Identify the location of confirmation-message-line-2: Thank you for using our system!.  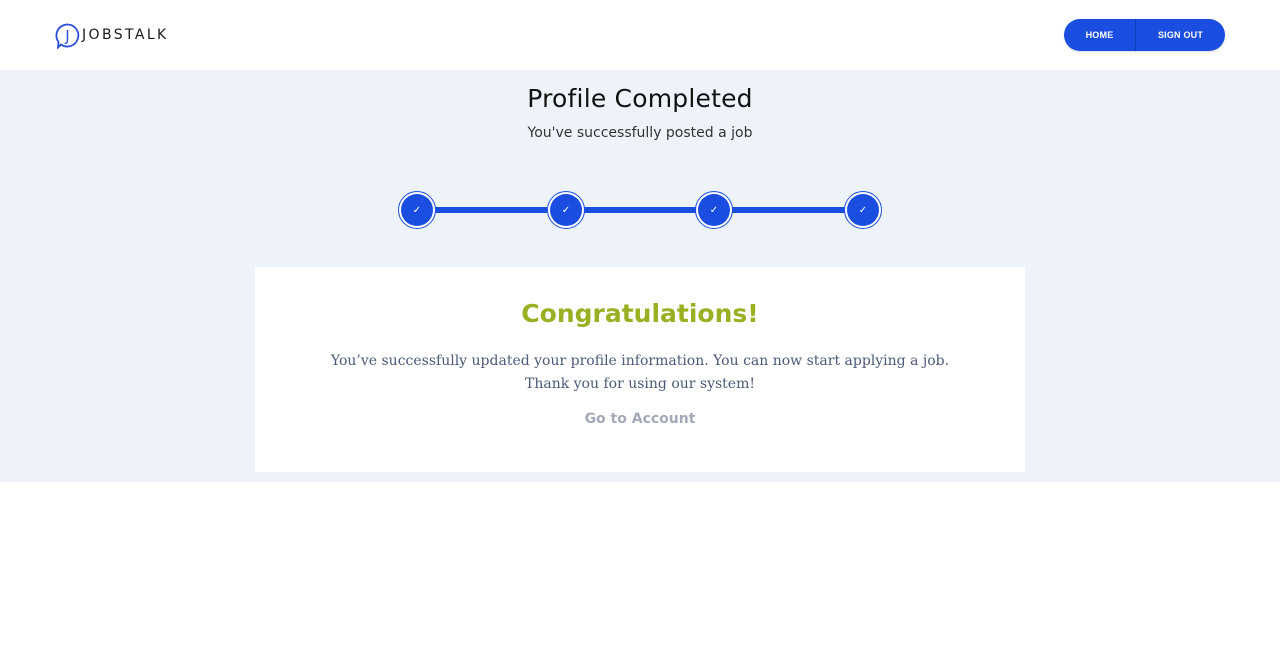
(640, 384).